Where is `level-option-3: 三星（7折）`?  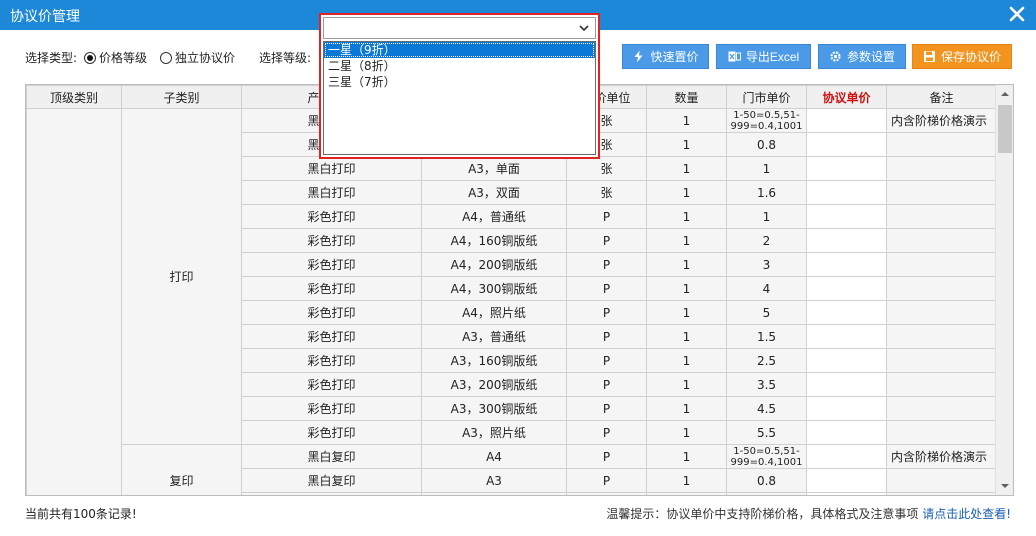 level-option-3: 三星（7折） is located at coordinates (459, 82).